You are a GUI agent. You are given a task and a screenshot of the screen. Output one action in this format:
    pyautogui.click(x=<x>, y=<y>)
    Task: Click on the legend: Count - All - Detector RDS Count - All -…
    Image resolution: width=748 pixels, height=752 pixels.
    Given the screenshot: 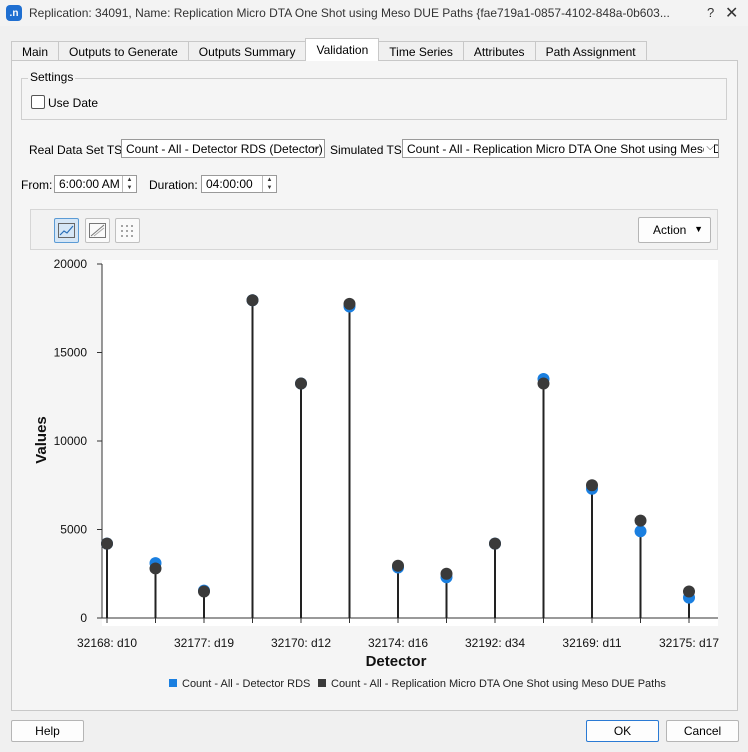 What is the action you would take?
    pyautogui.click(x=417, y=684)
    